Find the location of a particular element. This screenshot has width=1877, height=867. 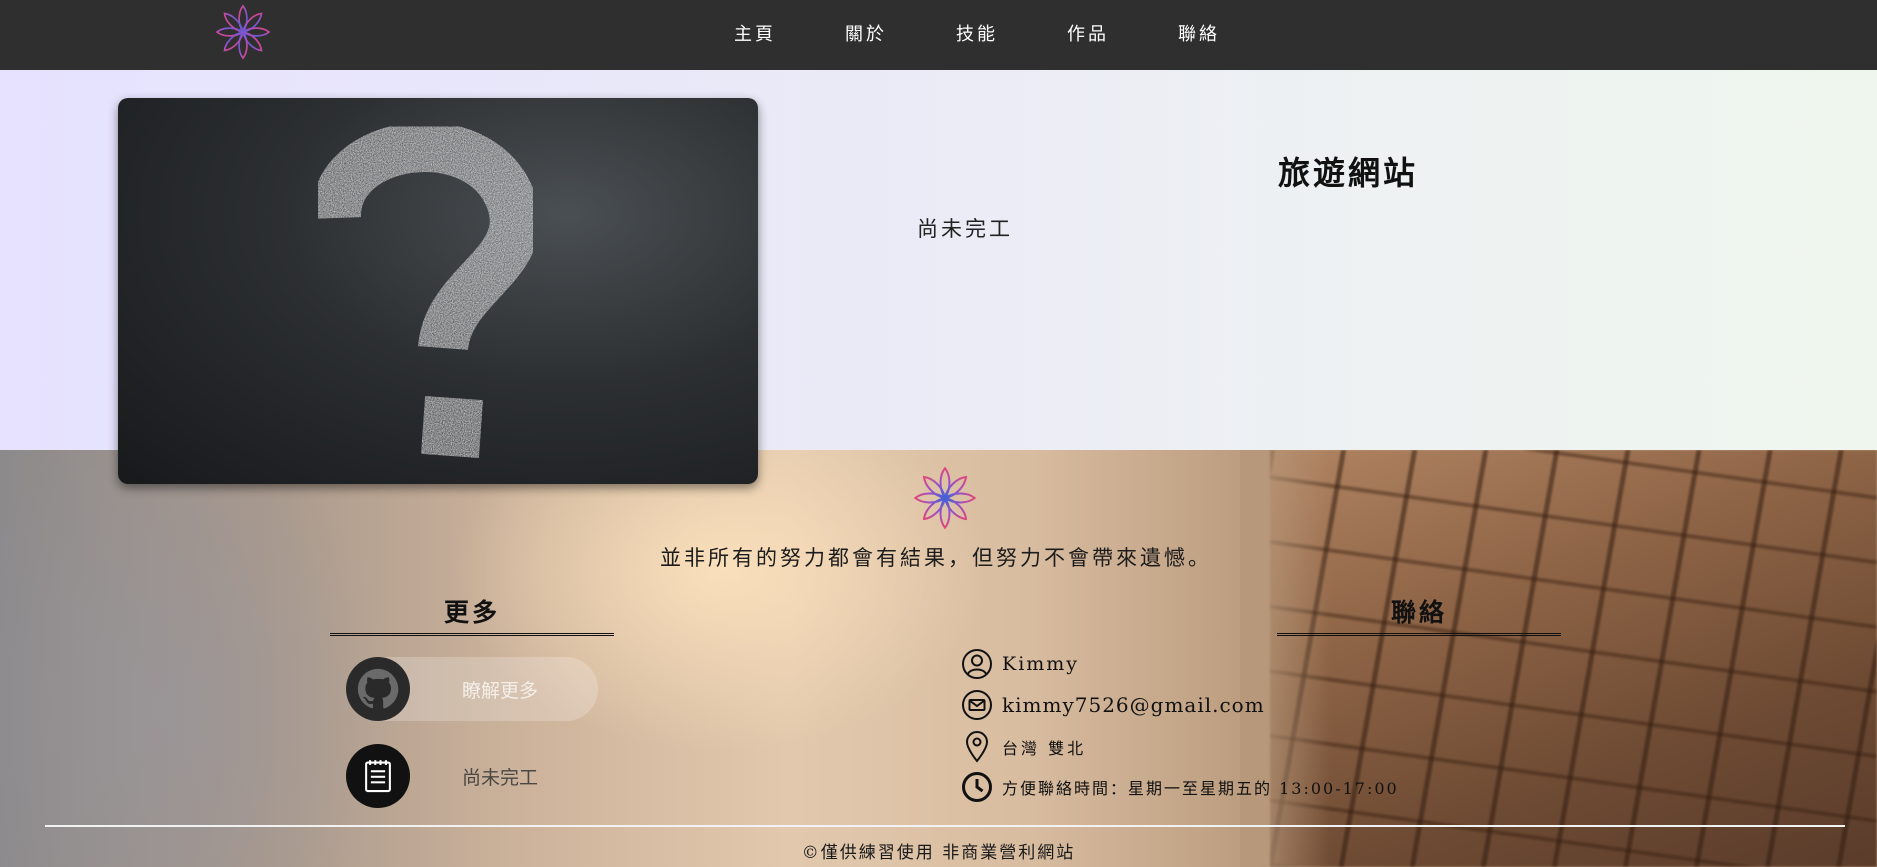

github-link-label: 瞭解更多 is located at coordinates (499, 691).